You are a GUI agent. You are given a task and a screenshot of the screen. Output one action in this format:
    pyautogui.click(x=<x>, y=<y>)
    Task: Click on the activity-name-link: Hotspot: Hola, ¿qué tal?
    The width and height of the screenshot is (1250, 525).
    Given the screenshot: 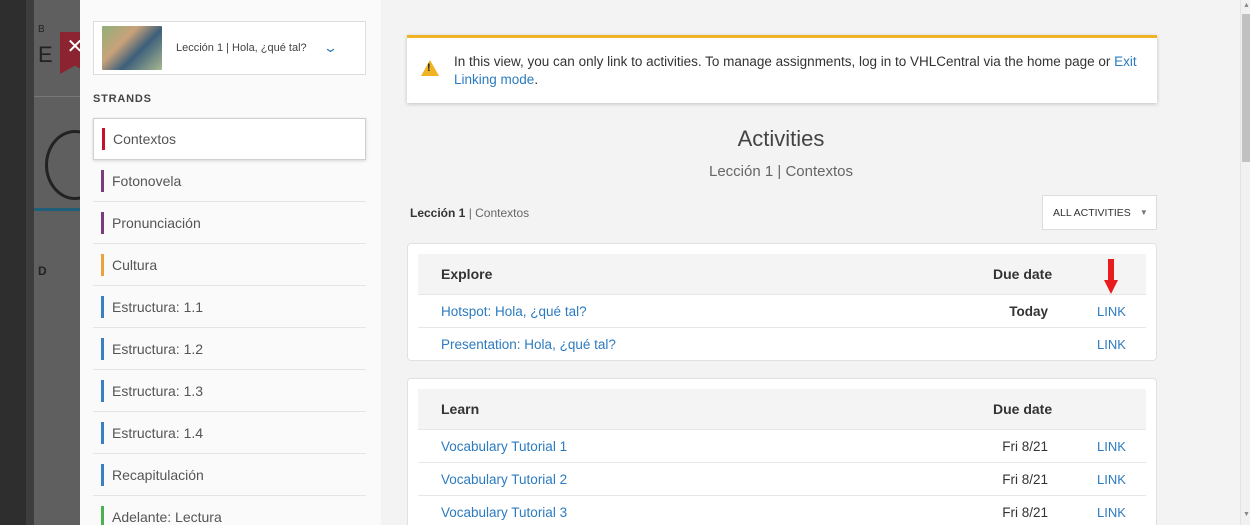 What is the action you would take?
    pyautogui.click(x=514, y=311)
    